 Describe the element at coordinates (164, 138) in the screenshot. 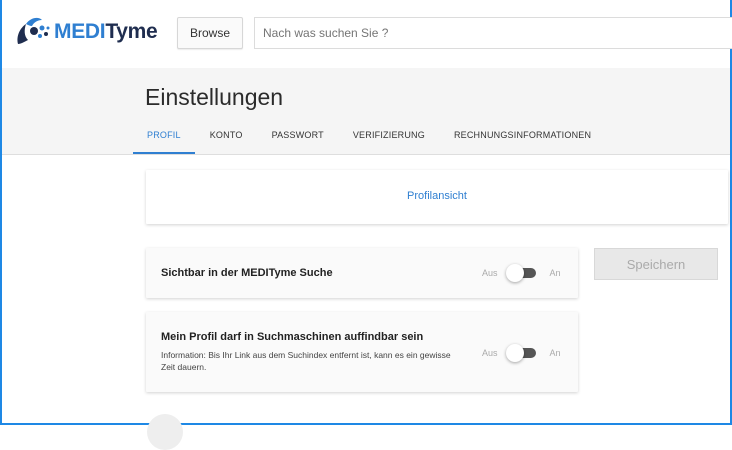

I see `tab-profil: PROFIL` at that location.